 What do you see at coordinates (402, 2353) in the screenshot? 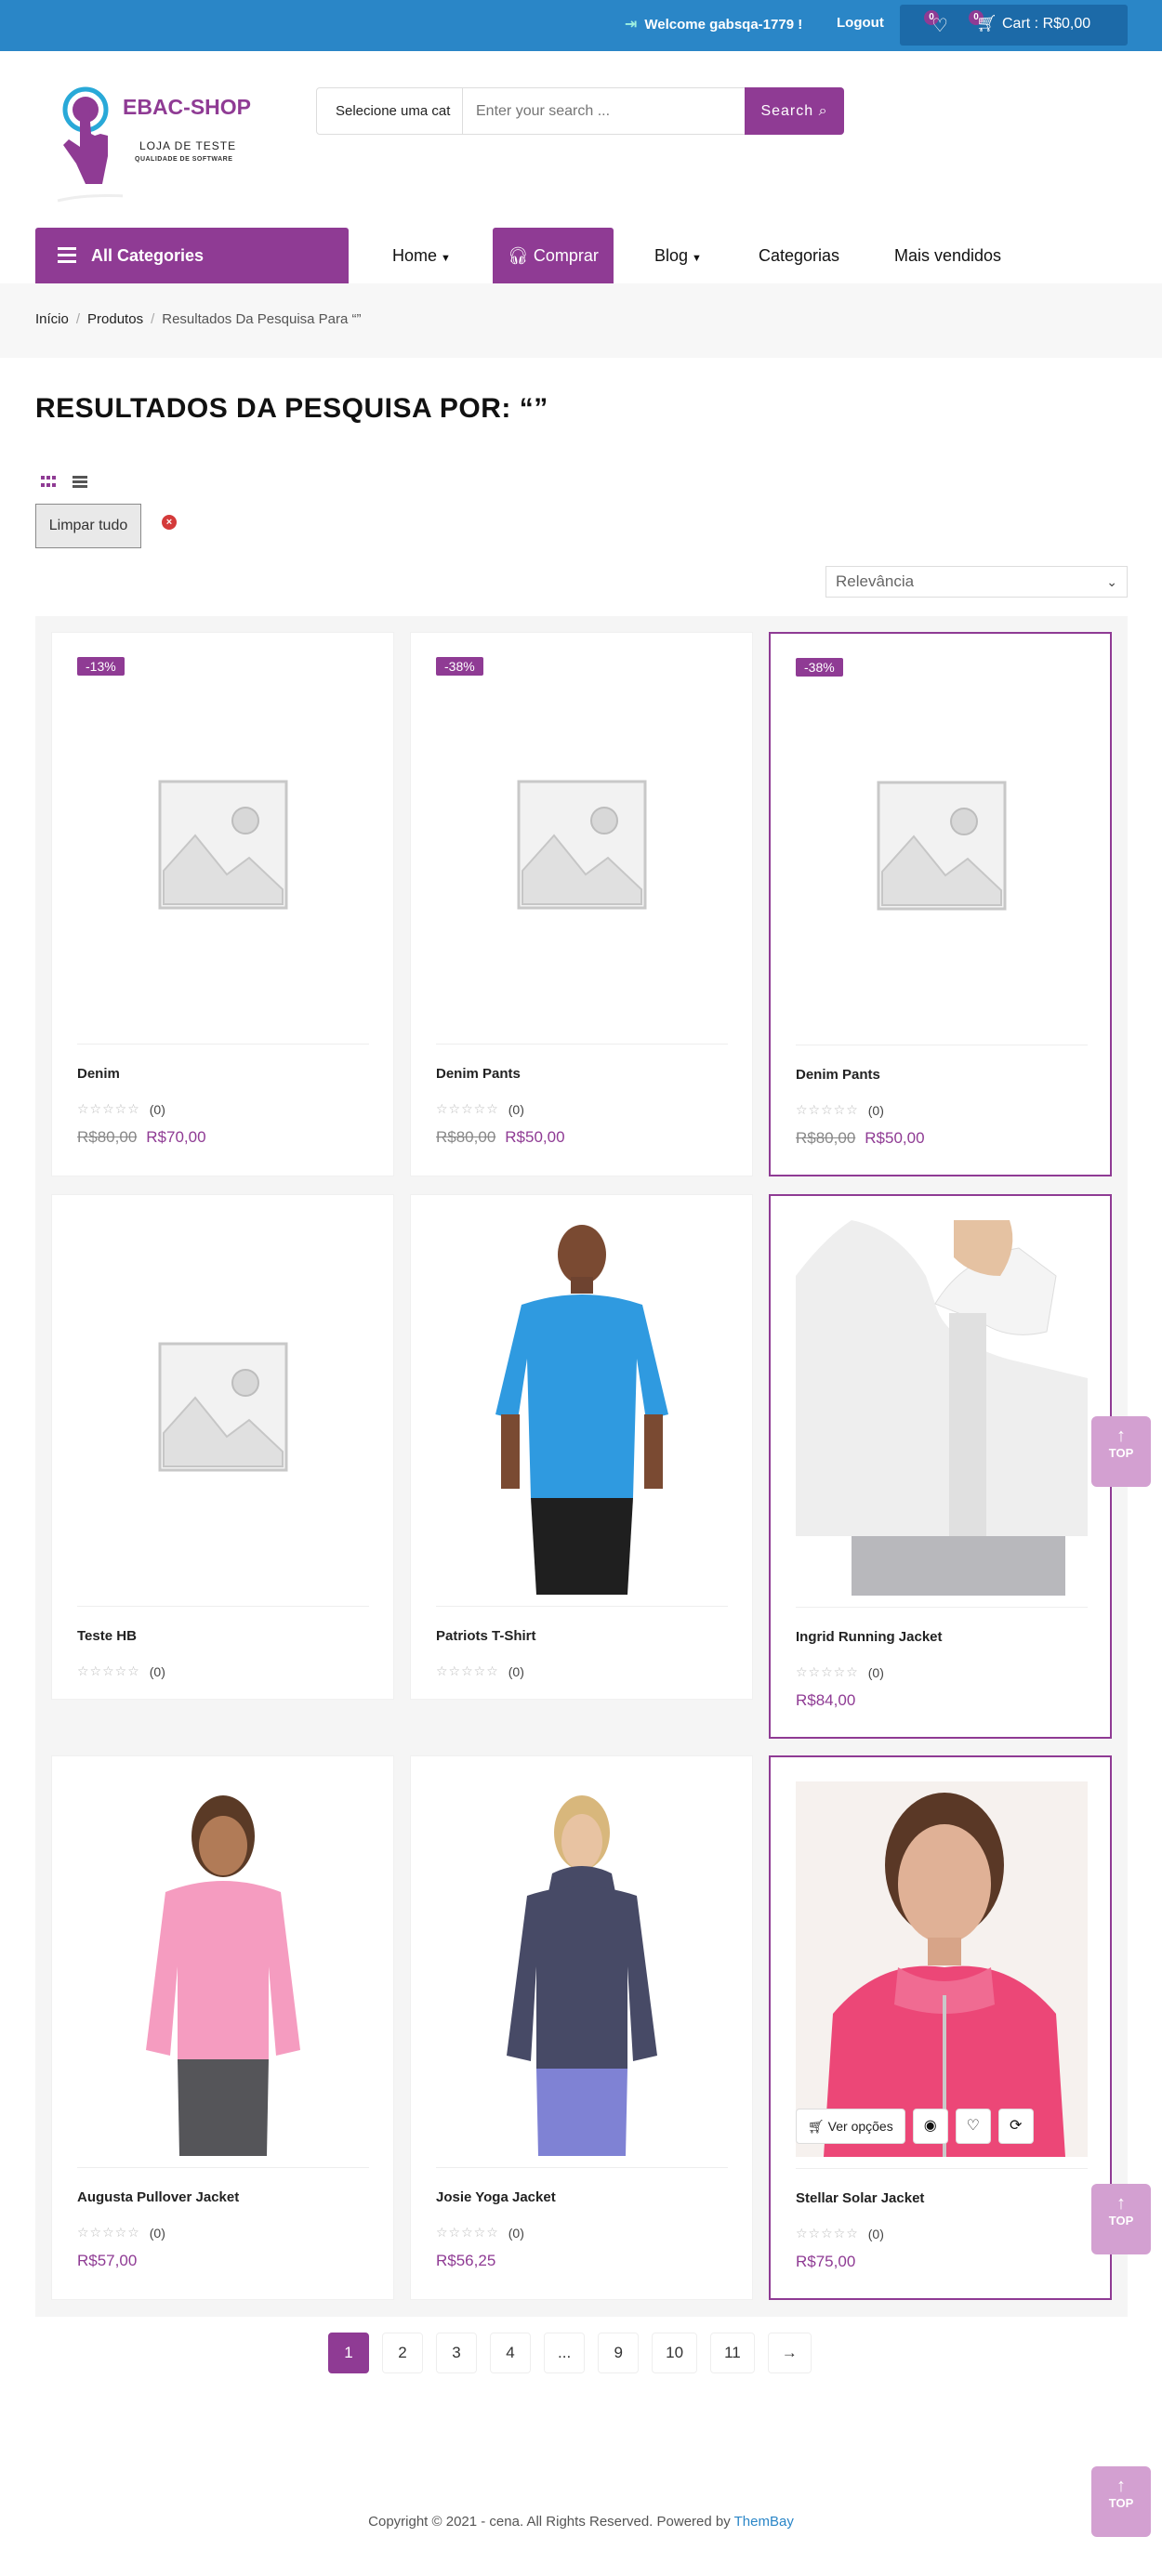
I see `page-2: 2` at bounding box center [402, 2353].